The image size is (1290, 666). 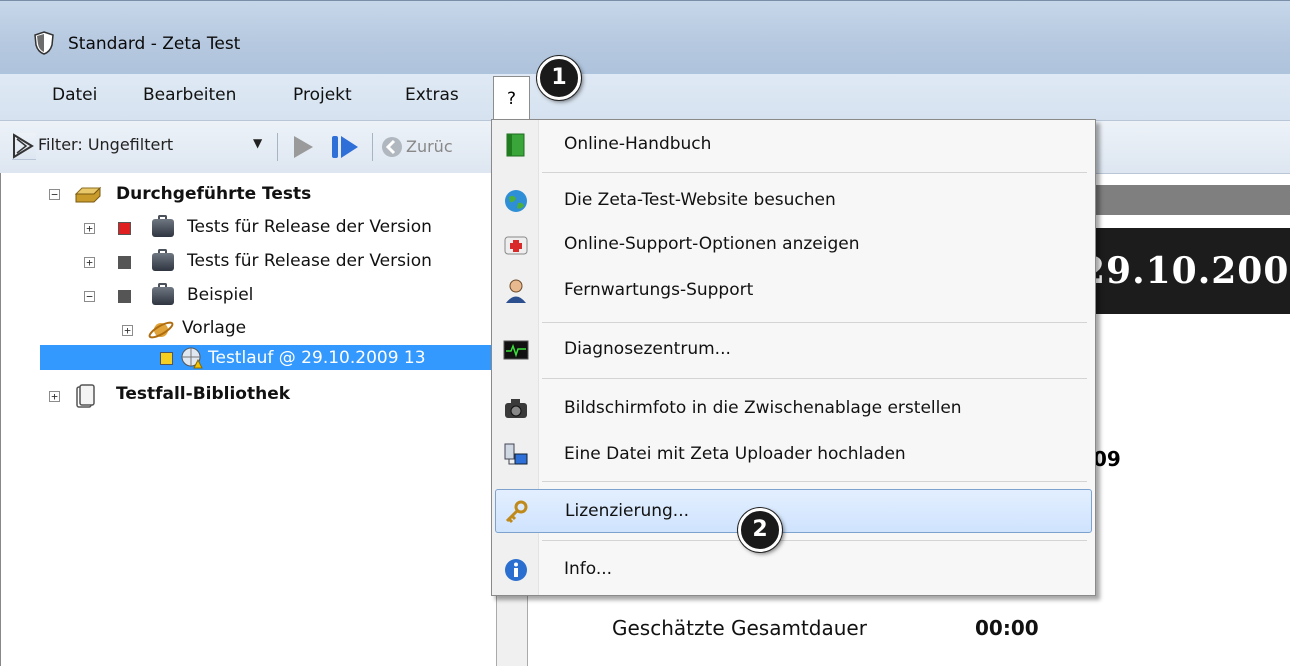 I want to click on tree-item-release-tests-2: Tests für Release der Version, so click(x=309, y=261).